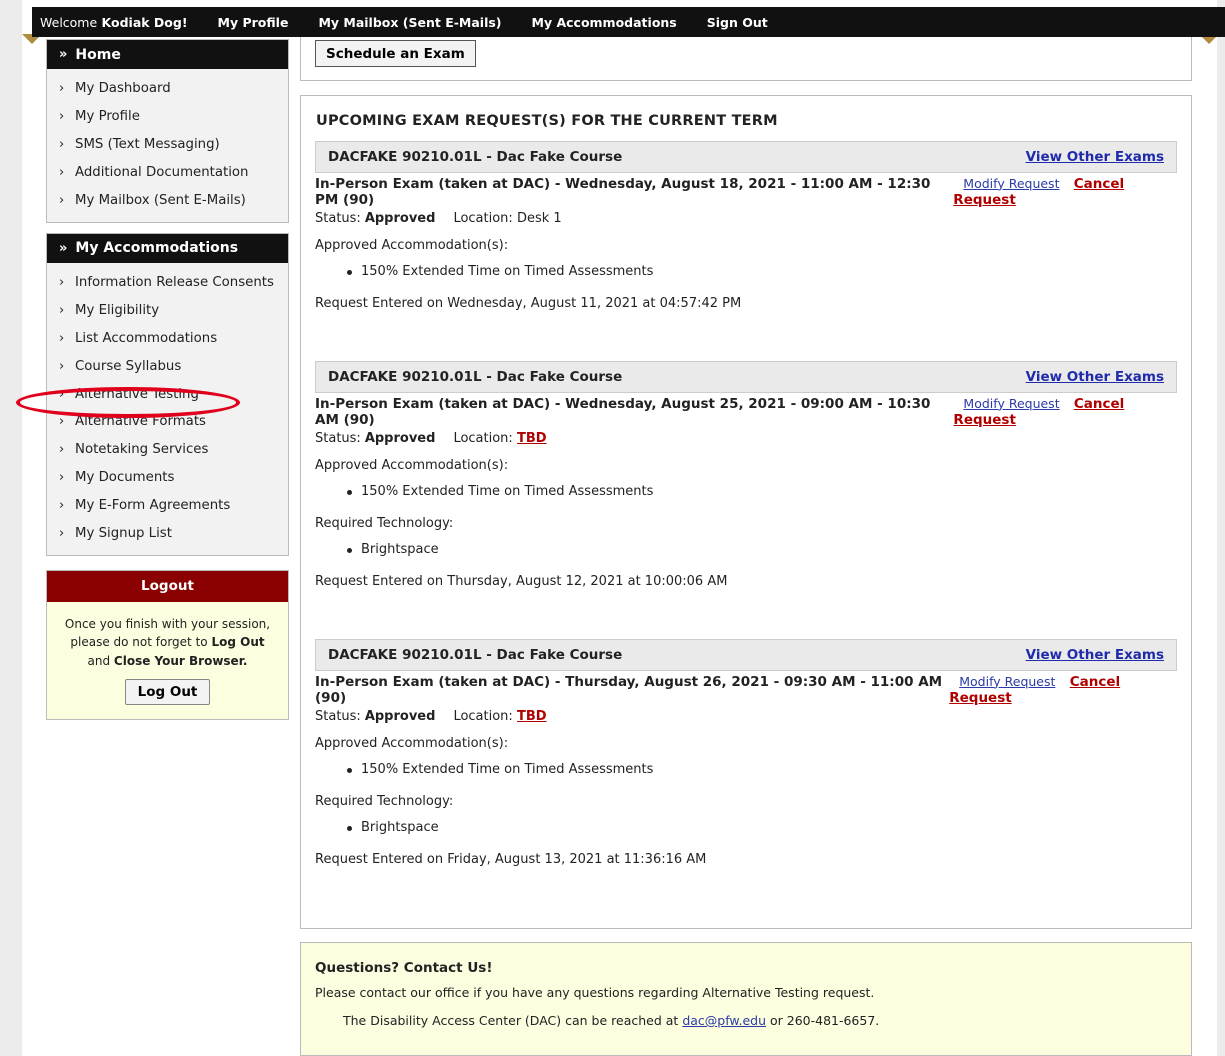  I want to click on sidebar-item-my-eligibility: › My Eligibility, so click(167, 311).